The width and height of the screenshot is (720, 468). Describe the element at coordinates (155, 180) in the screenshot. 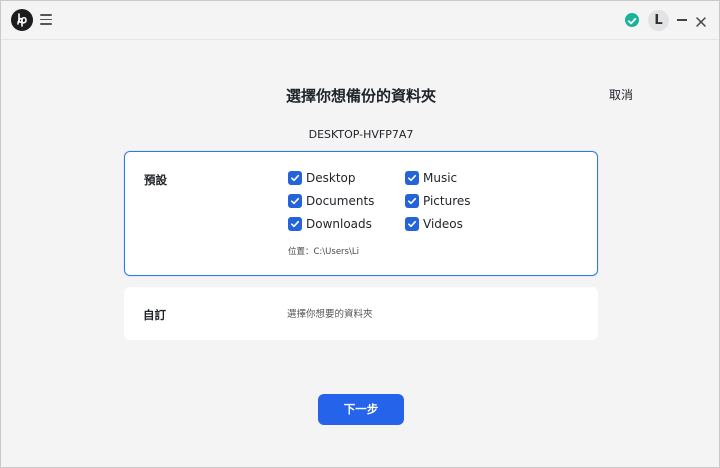

I see `default-card-label: 預設` at that location.